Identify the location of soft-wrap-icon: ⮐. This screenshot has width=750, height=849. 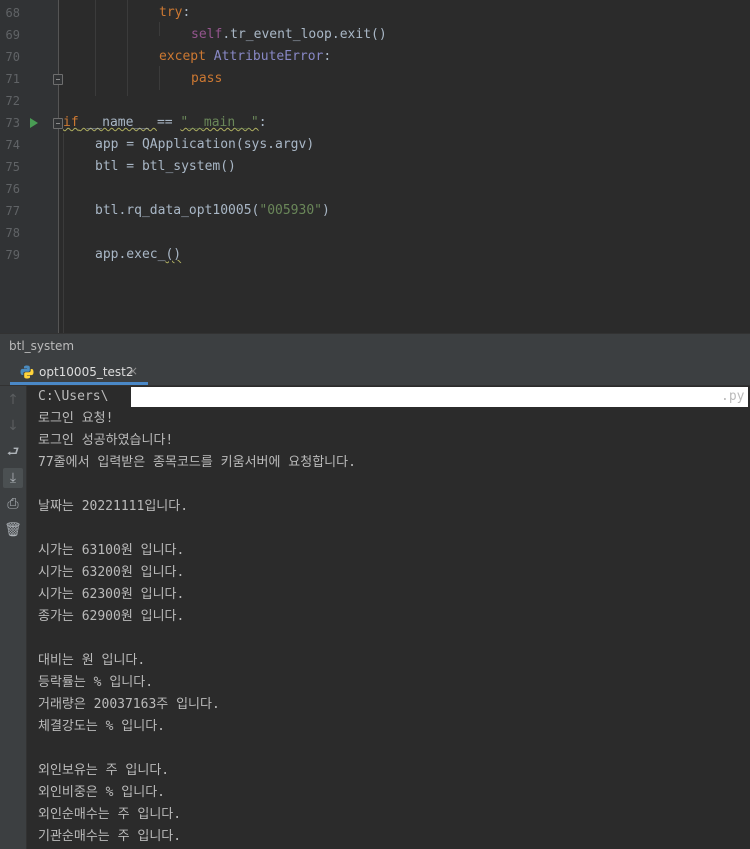
(13, 452).